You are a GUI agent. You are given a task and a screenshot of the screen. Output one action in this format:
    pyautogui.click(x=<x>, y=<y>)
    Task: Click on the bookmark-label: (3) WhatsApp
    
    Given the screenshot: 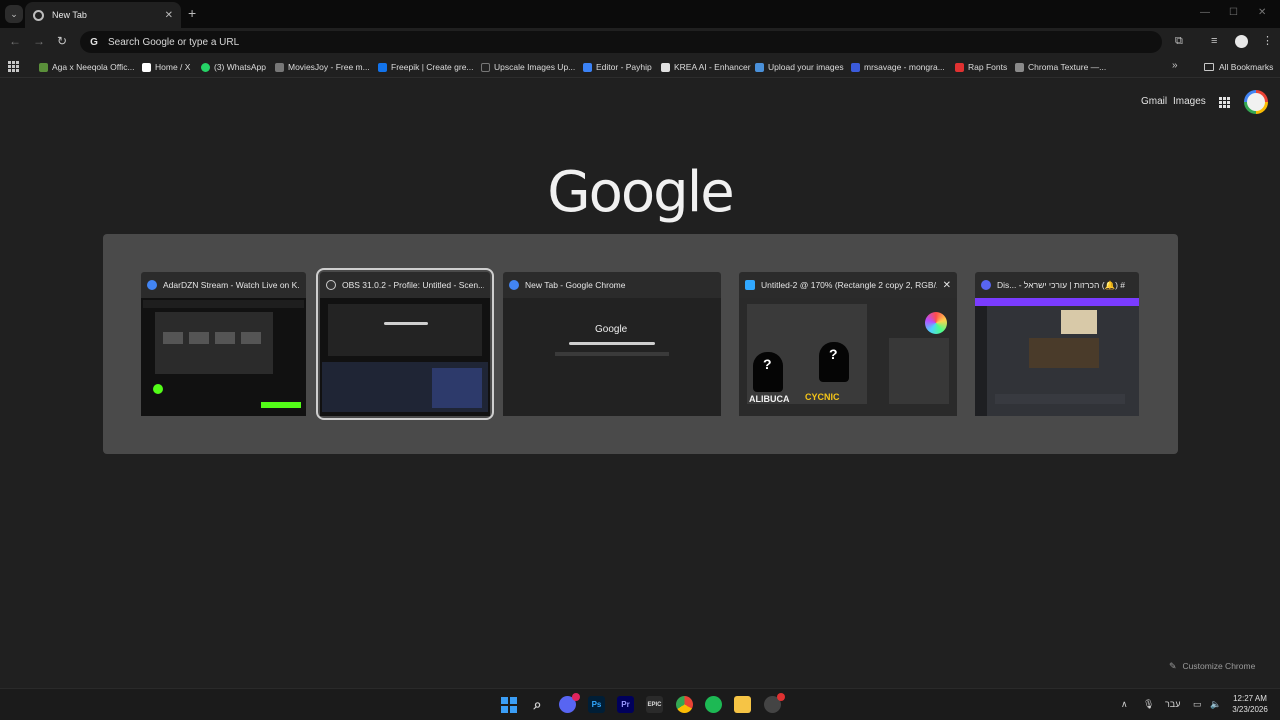 What is the action you would take?
    pyautogui.click(x=240, y=67)
    